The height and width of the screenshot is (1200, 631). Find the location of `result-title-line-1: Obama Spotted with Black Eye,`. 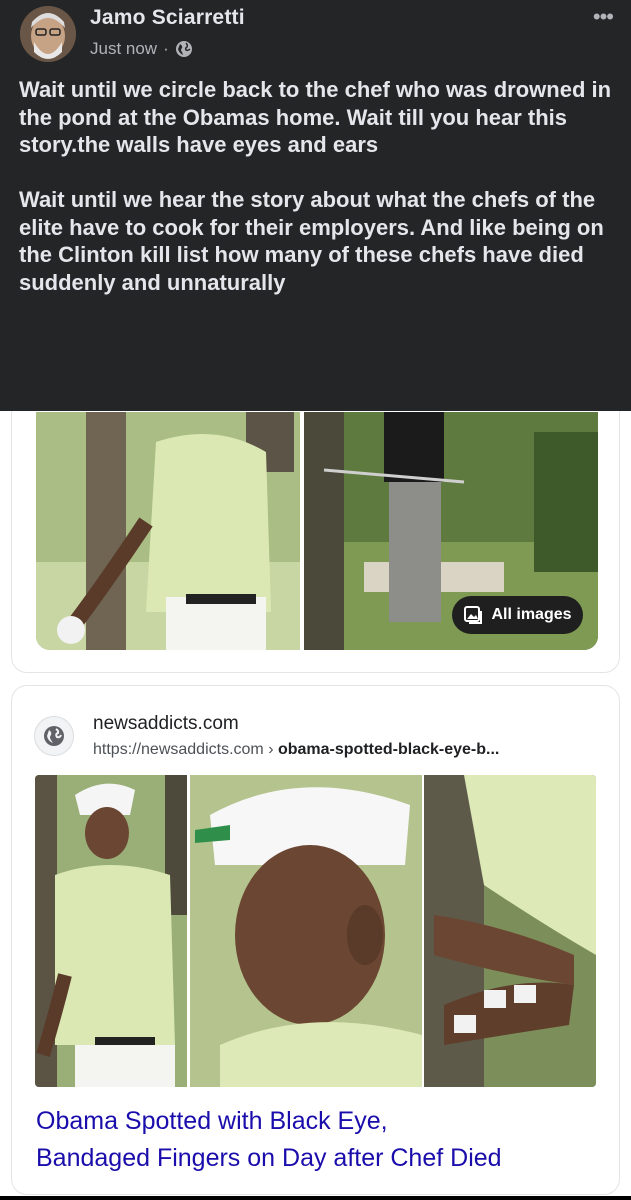

result-title-line-1: Obama Spotted with Black Eye, is located at coordinates (321, 1121).